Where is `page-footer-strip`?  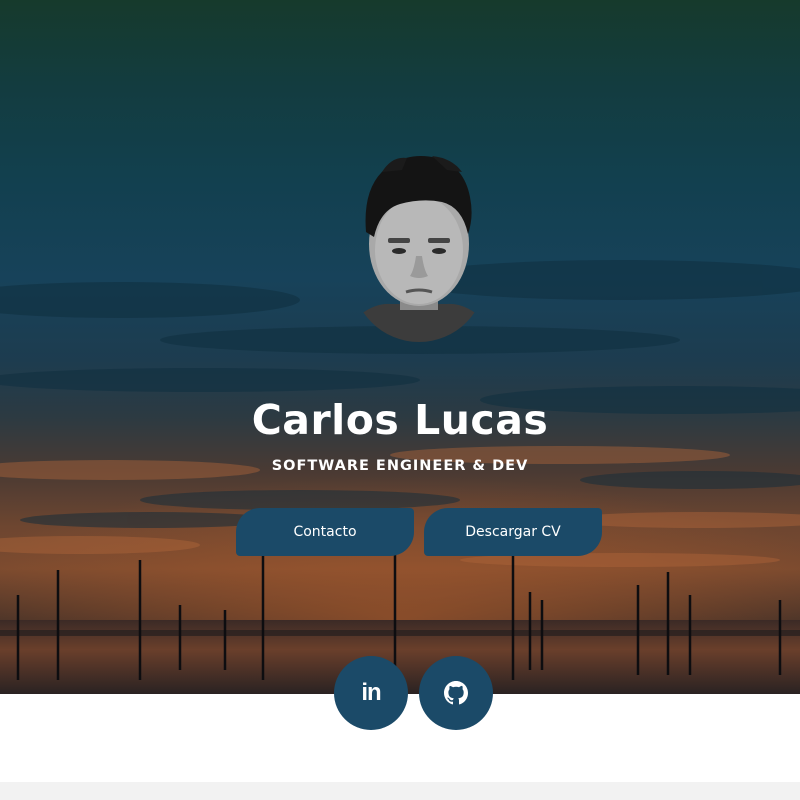 page-footer-strip is located at coordinates (400, 791).